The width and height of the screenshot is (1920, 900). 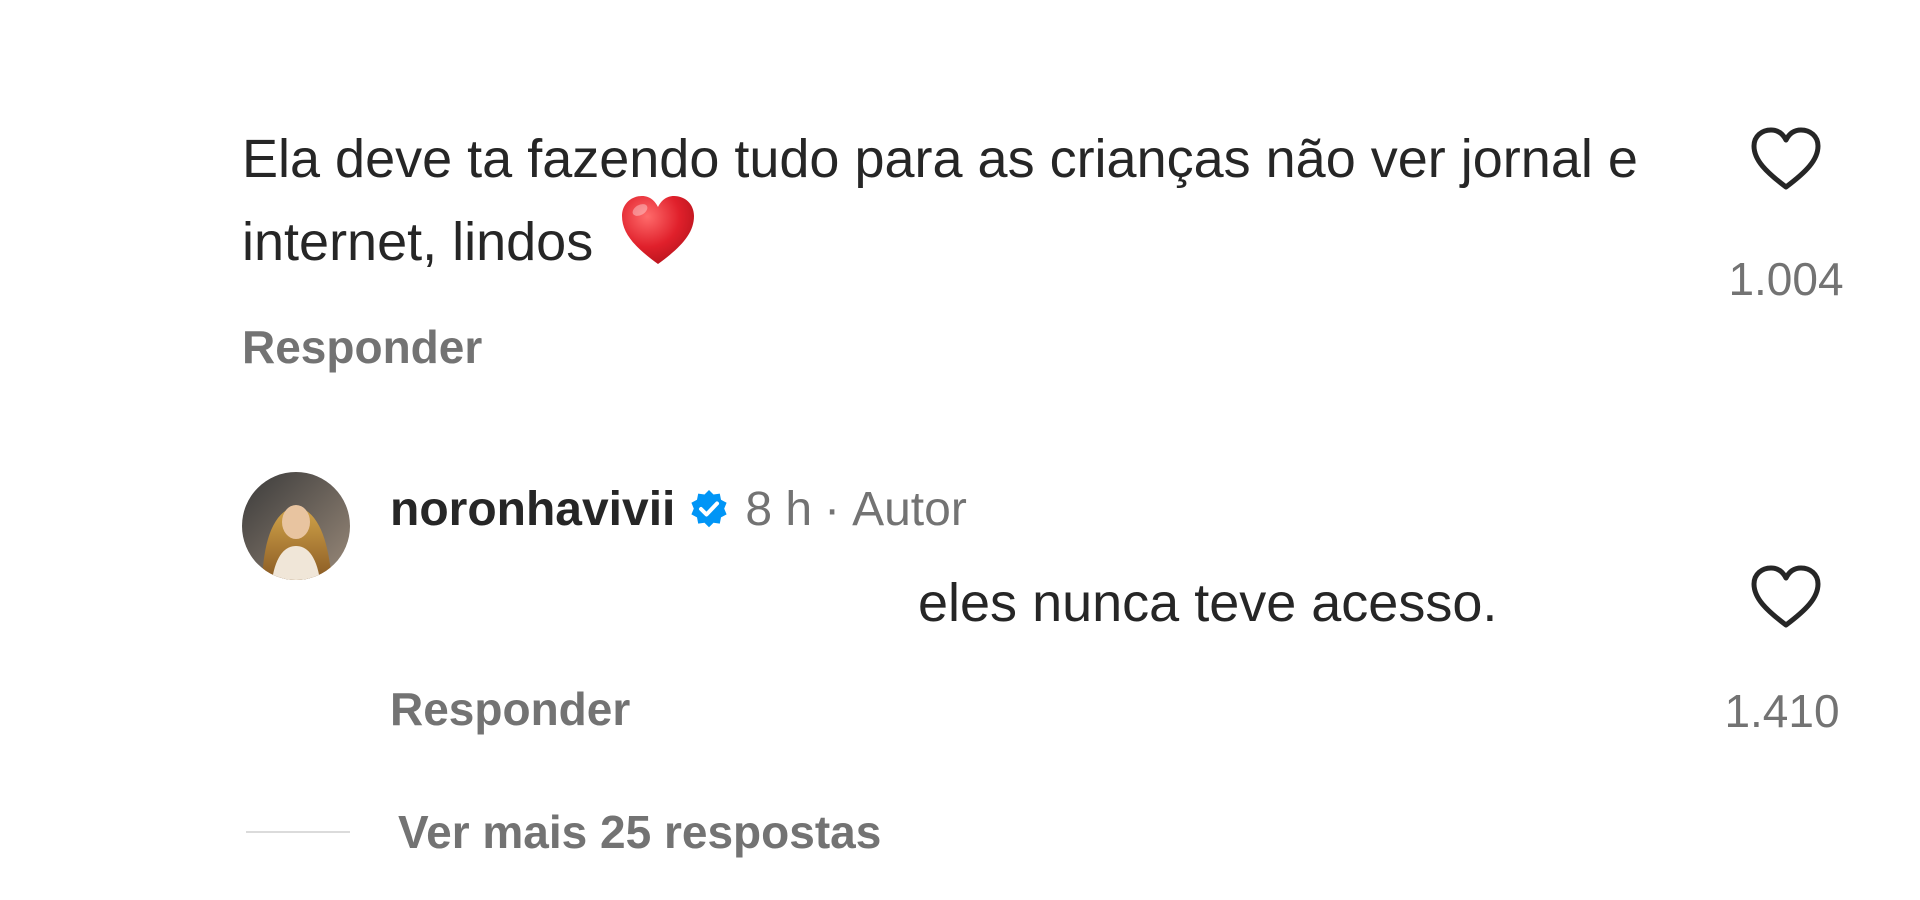 I want to click on view-more-replies-button: Ver mais 25 respostas, so click(x=563, y=832).